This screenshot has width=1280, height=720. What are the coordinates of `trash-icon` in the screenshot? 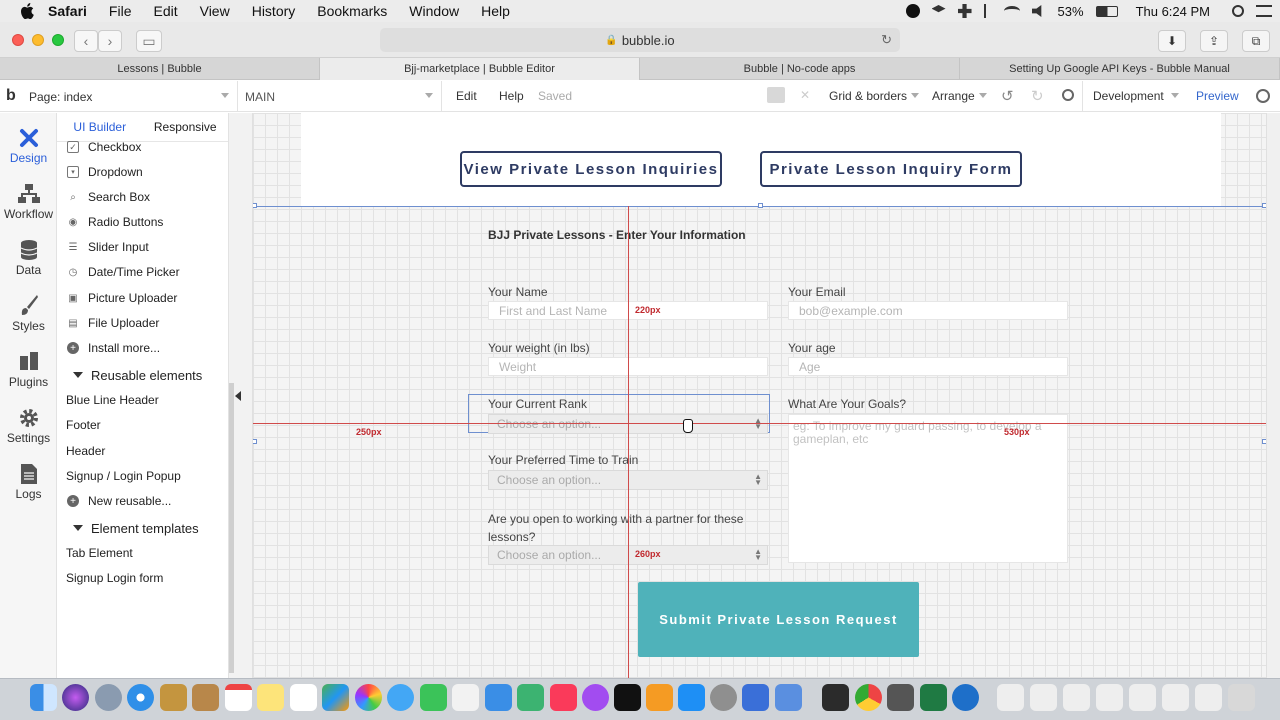 It's located at (1241, 697).